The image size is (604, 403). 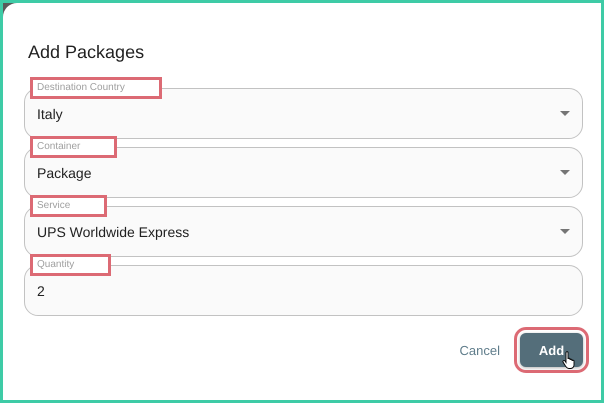 What do you see at coordinates (73, 147) in the screenshot?
I see `field-label: Container` at bounding box center [73, 147].